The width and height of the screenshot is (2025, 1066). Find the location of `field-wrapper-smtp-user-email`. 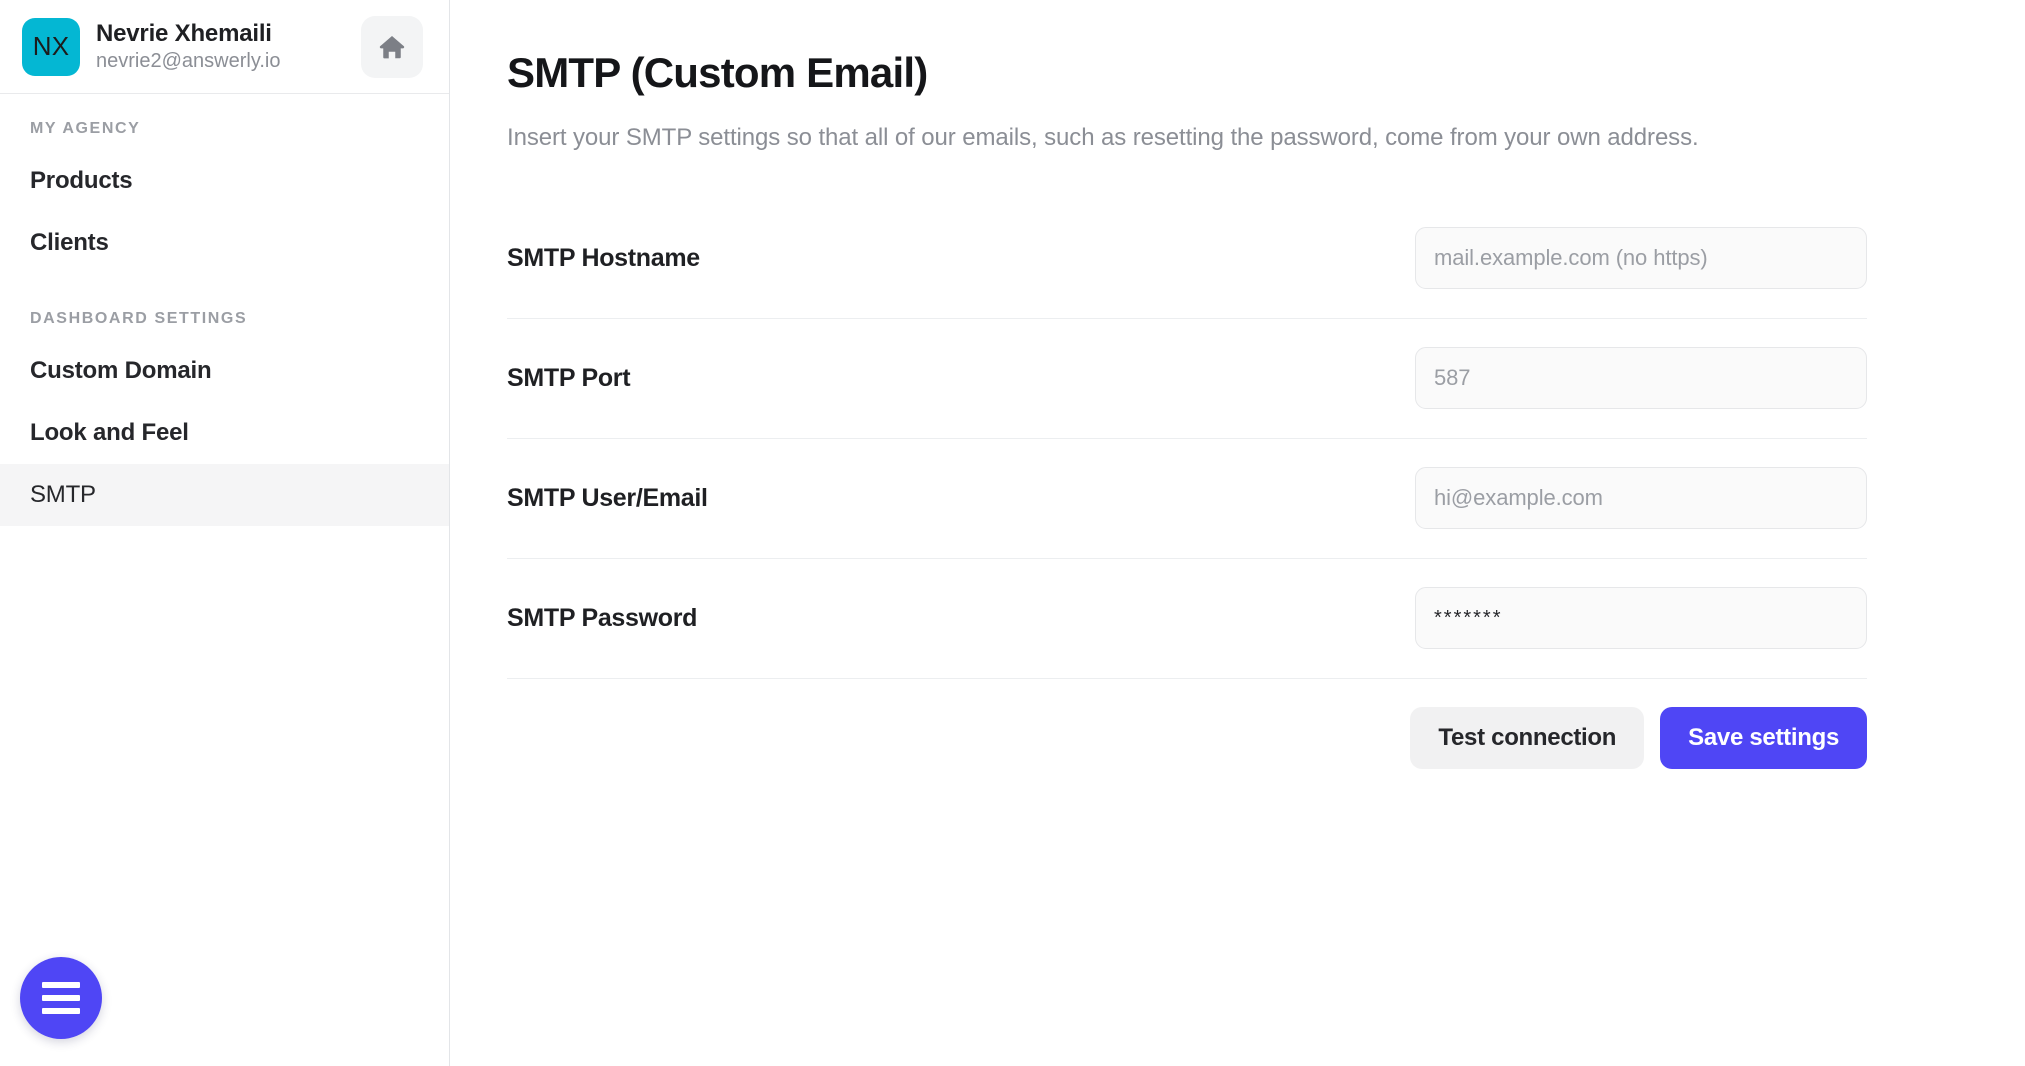

field-wrapper-smtp-user-email is located at coordinates (1641, 498).